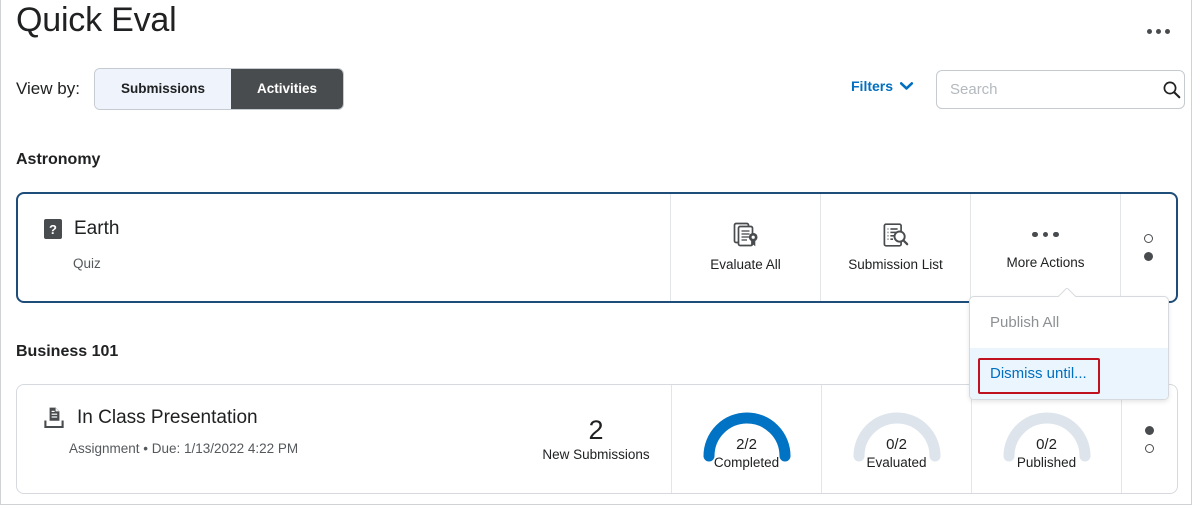 The image size is (1192, 505). I want to click on view-by-controls: View by: Submissions Activities, so click(180, 89).